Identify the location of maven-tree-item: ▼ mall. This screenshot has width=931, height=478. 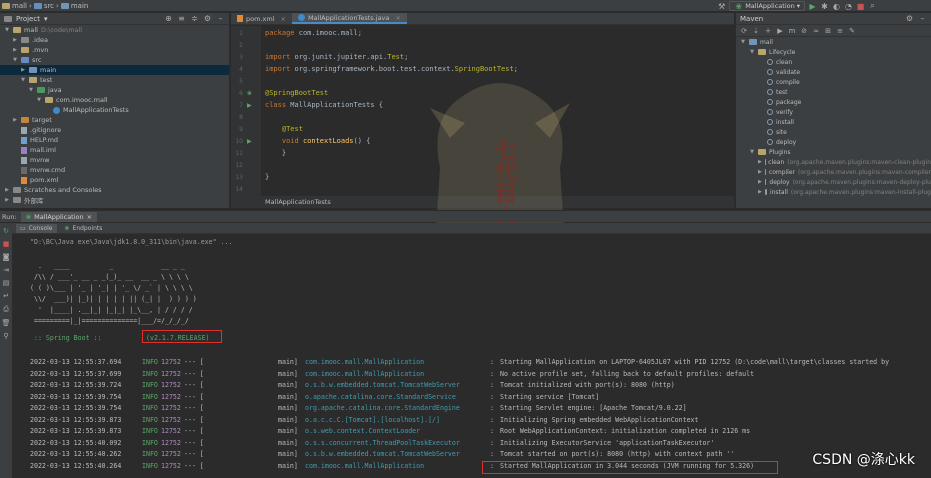
(833, 42).